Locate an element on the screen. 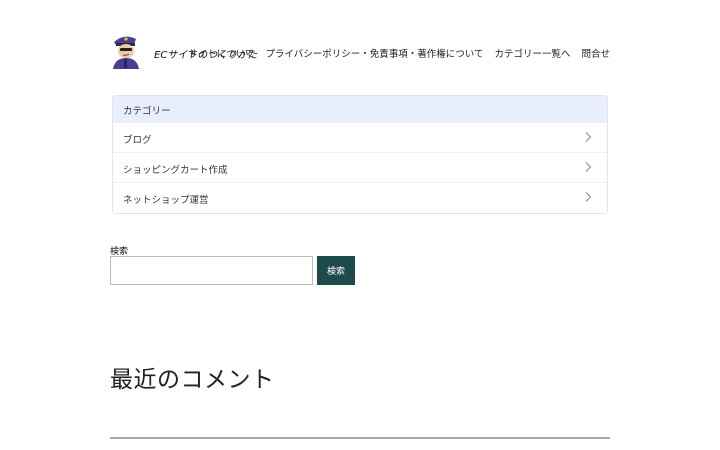  nav-item-category-list: カテゴリー一覧へ is located at coordinates (532, 53).